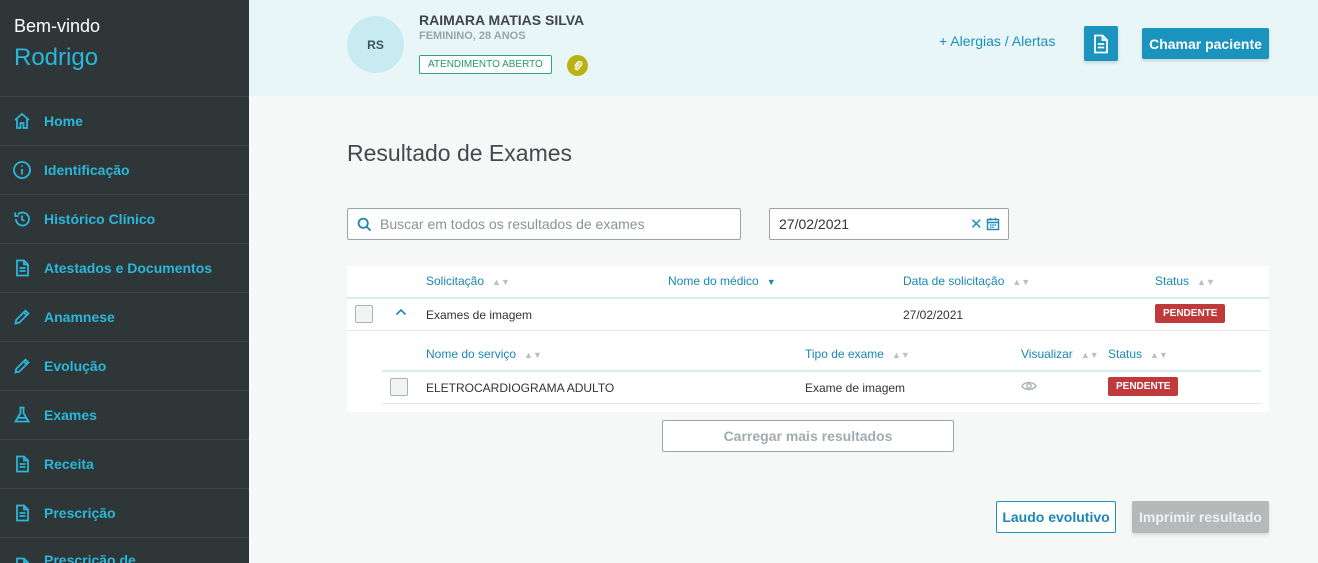 This screenshot has width=1318, height=563. Describe the element at coordinates (87, 170) in the screenshot. I see `sidebar-item-label: Identificação` at that location.